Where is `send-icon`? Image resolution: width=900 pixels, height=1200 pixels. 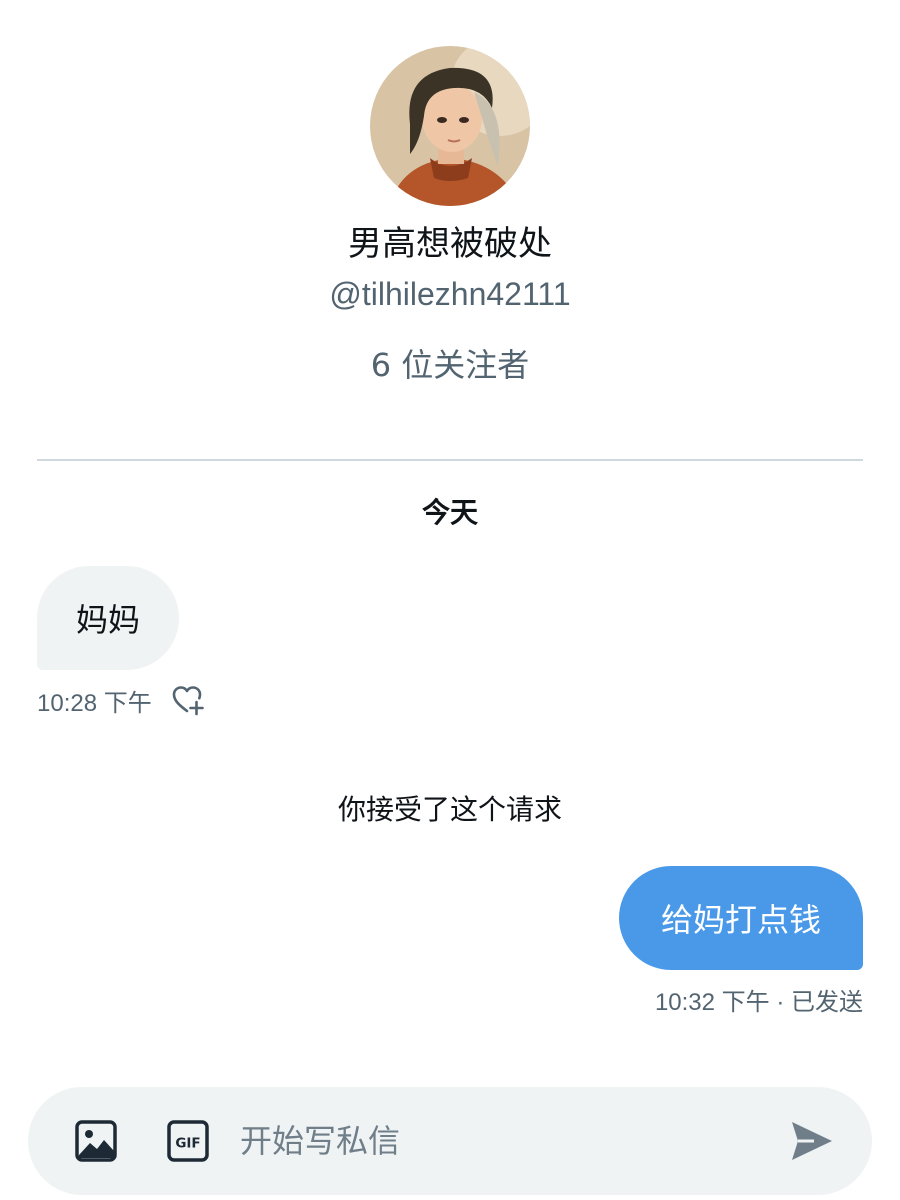 send-icon is located at coordinates (812, 1141).